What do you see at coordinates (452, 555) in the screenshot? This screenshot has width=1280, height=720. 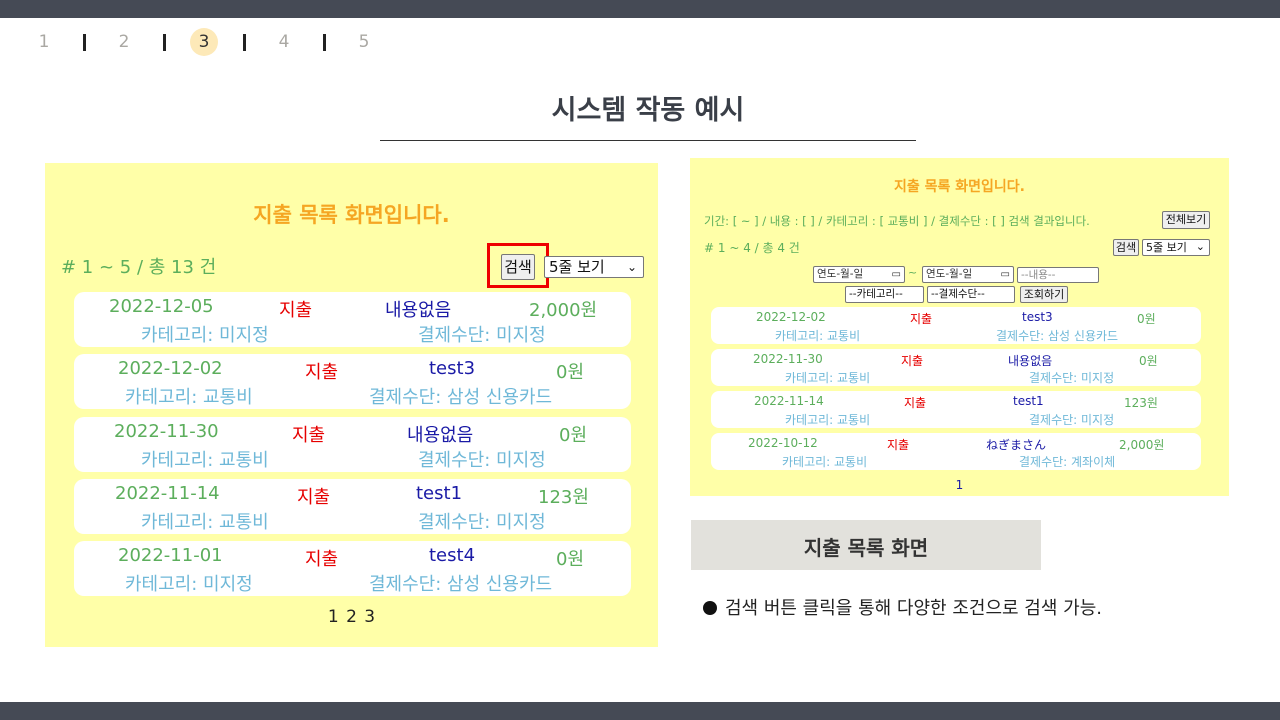 I see `entry-memo: test4` at bounding box center [452, 555].